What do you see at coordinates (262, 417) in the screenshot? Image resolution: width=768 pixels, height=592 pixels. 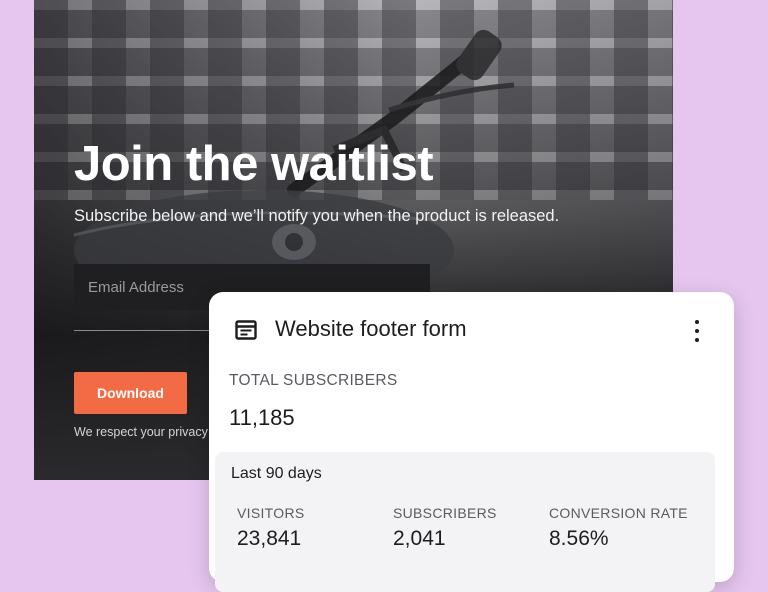 I see `total-subscribers-value: 11,185` at bounding box center [262, 417].